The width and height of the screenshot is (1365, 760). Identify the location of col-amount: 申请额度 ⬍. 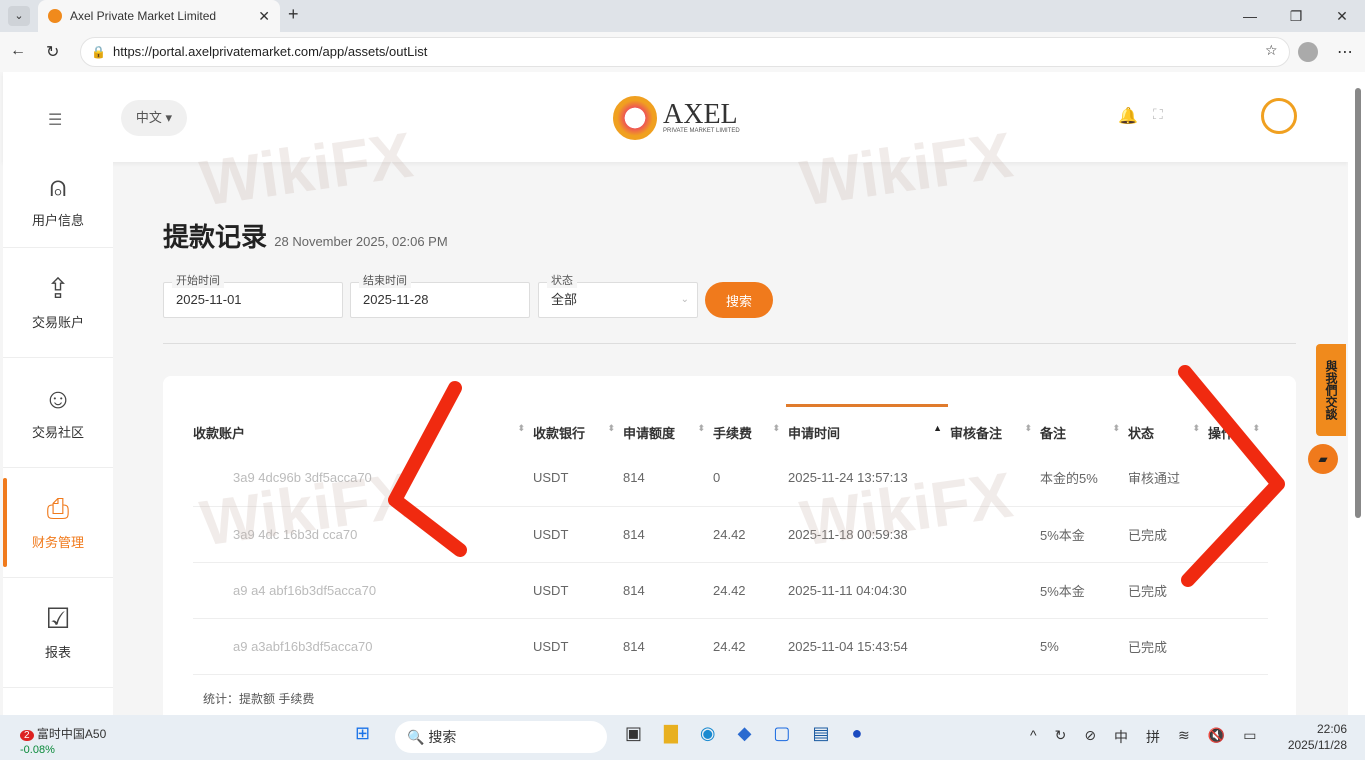
(668, 432).